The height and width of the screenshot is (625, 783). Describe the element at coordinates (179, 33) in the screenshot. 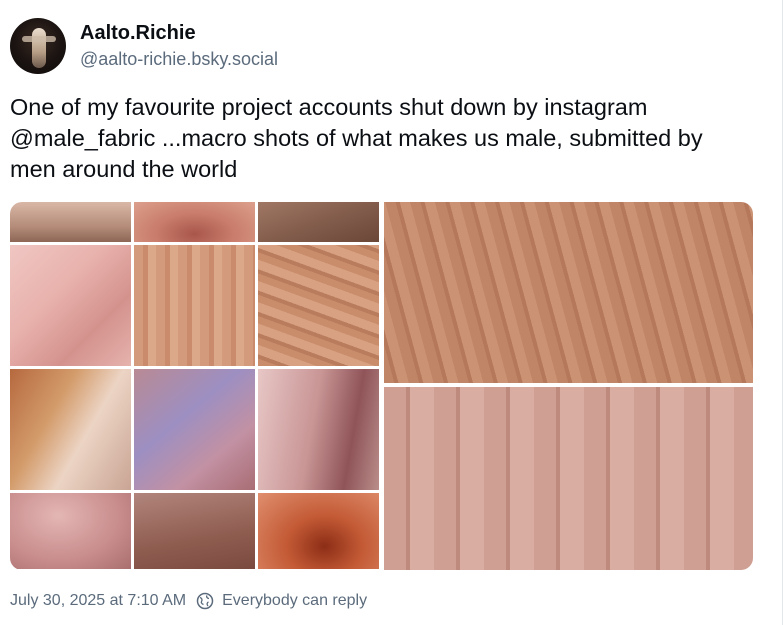

I see `author-display-name: Aalto.Richie` at that location.